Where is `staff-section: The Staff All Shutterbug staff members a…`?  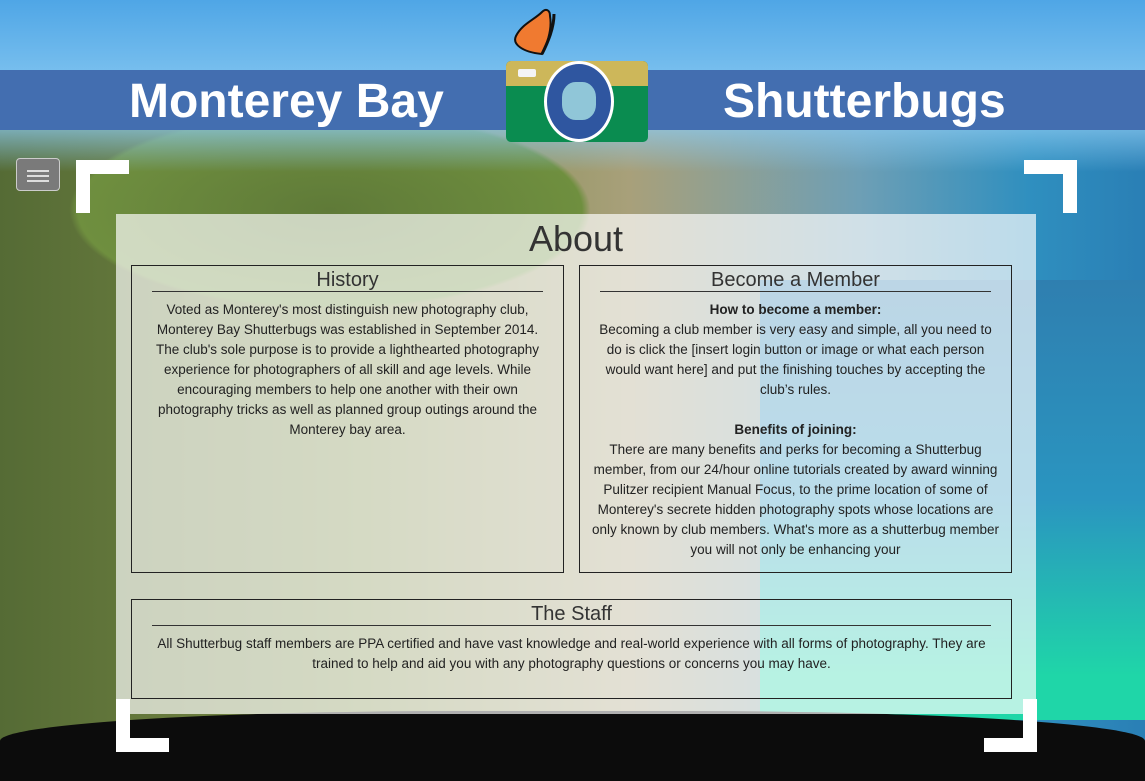
staff-section: The Staff All Shutterbug staff members a… is located at coordinates (571, 649).